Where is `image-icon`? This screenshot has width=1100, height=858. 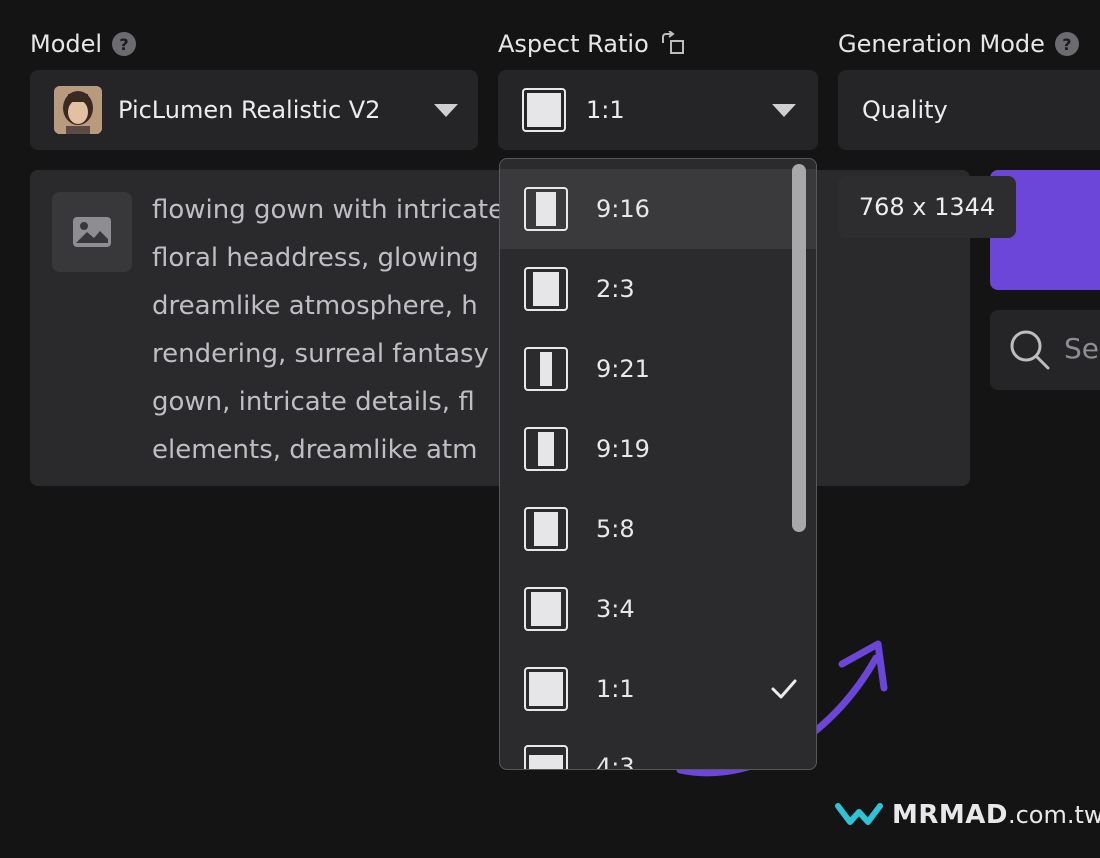 image-icon is located at coordinates (92, 232).